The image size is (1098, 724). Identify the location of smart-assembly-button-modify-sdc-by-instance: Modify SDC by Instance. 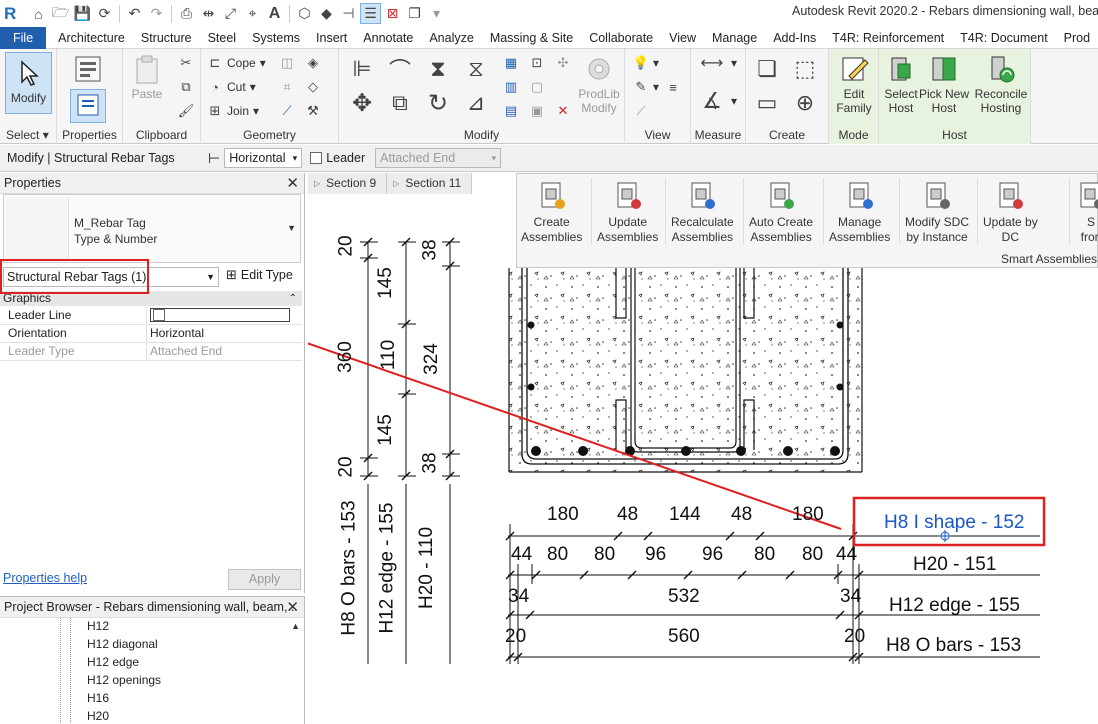
(937, 212).